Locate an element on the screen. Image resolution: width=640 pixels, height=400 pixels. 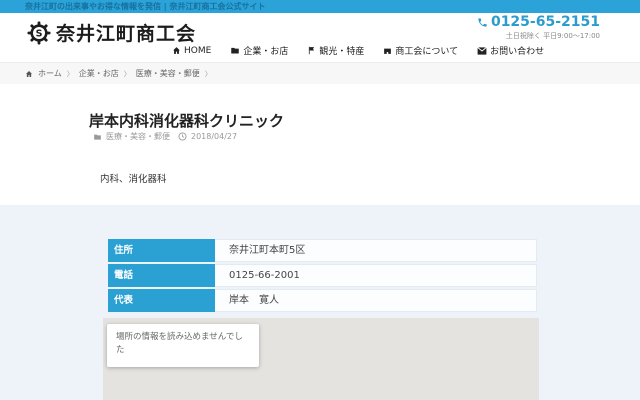
category-folder-icon is located at coordinates (97, 137).